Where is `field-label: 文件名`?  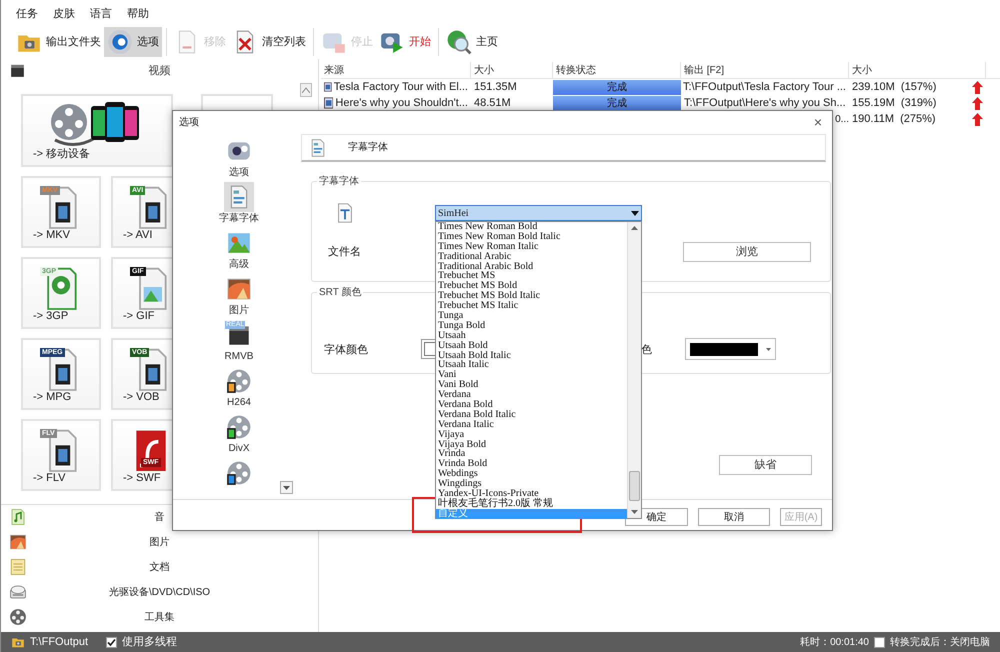
field-label: 文件名 is located at coordinates (344, 252).